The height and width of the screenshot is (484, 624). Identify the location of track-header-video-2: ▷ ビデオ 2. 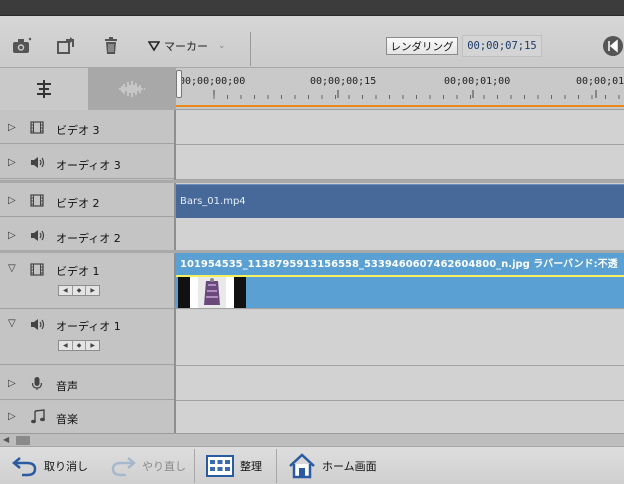
(87, 200).